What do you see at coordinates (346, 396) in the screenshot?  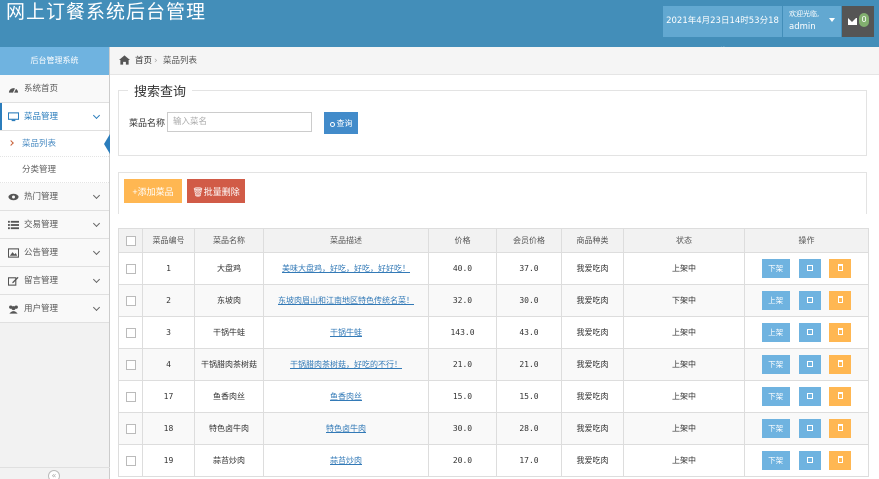 I see `dish-description-link: 鱼香肉丝` at bounding box center [346, 396].